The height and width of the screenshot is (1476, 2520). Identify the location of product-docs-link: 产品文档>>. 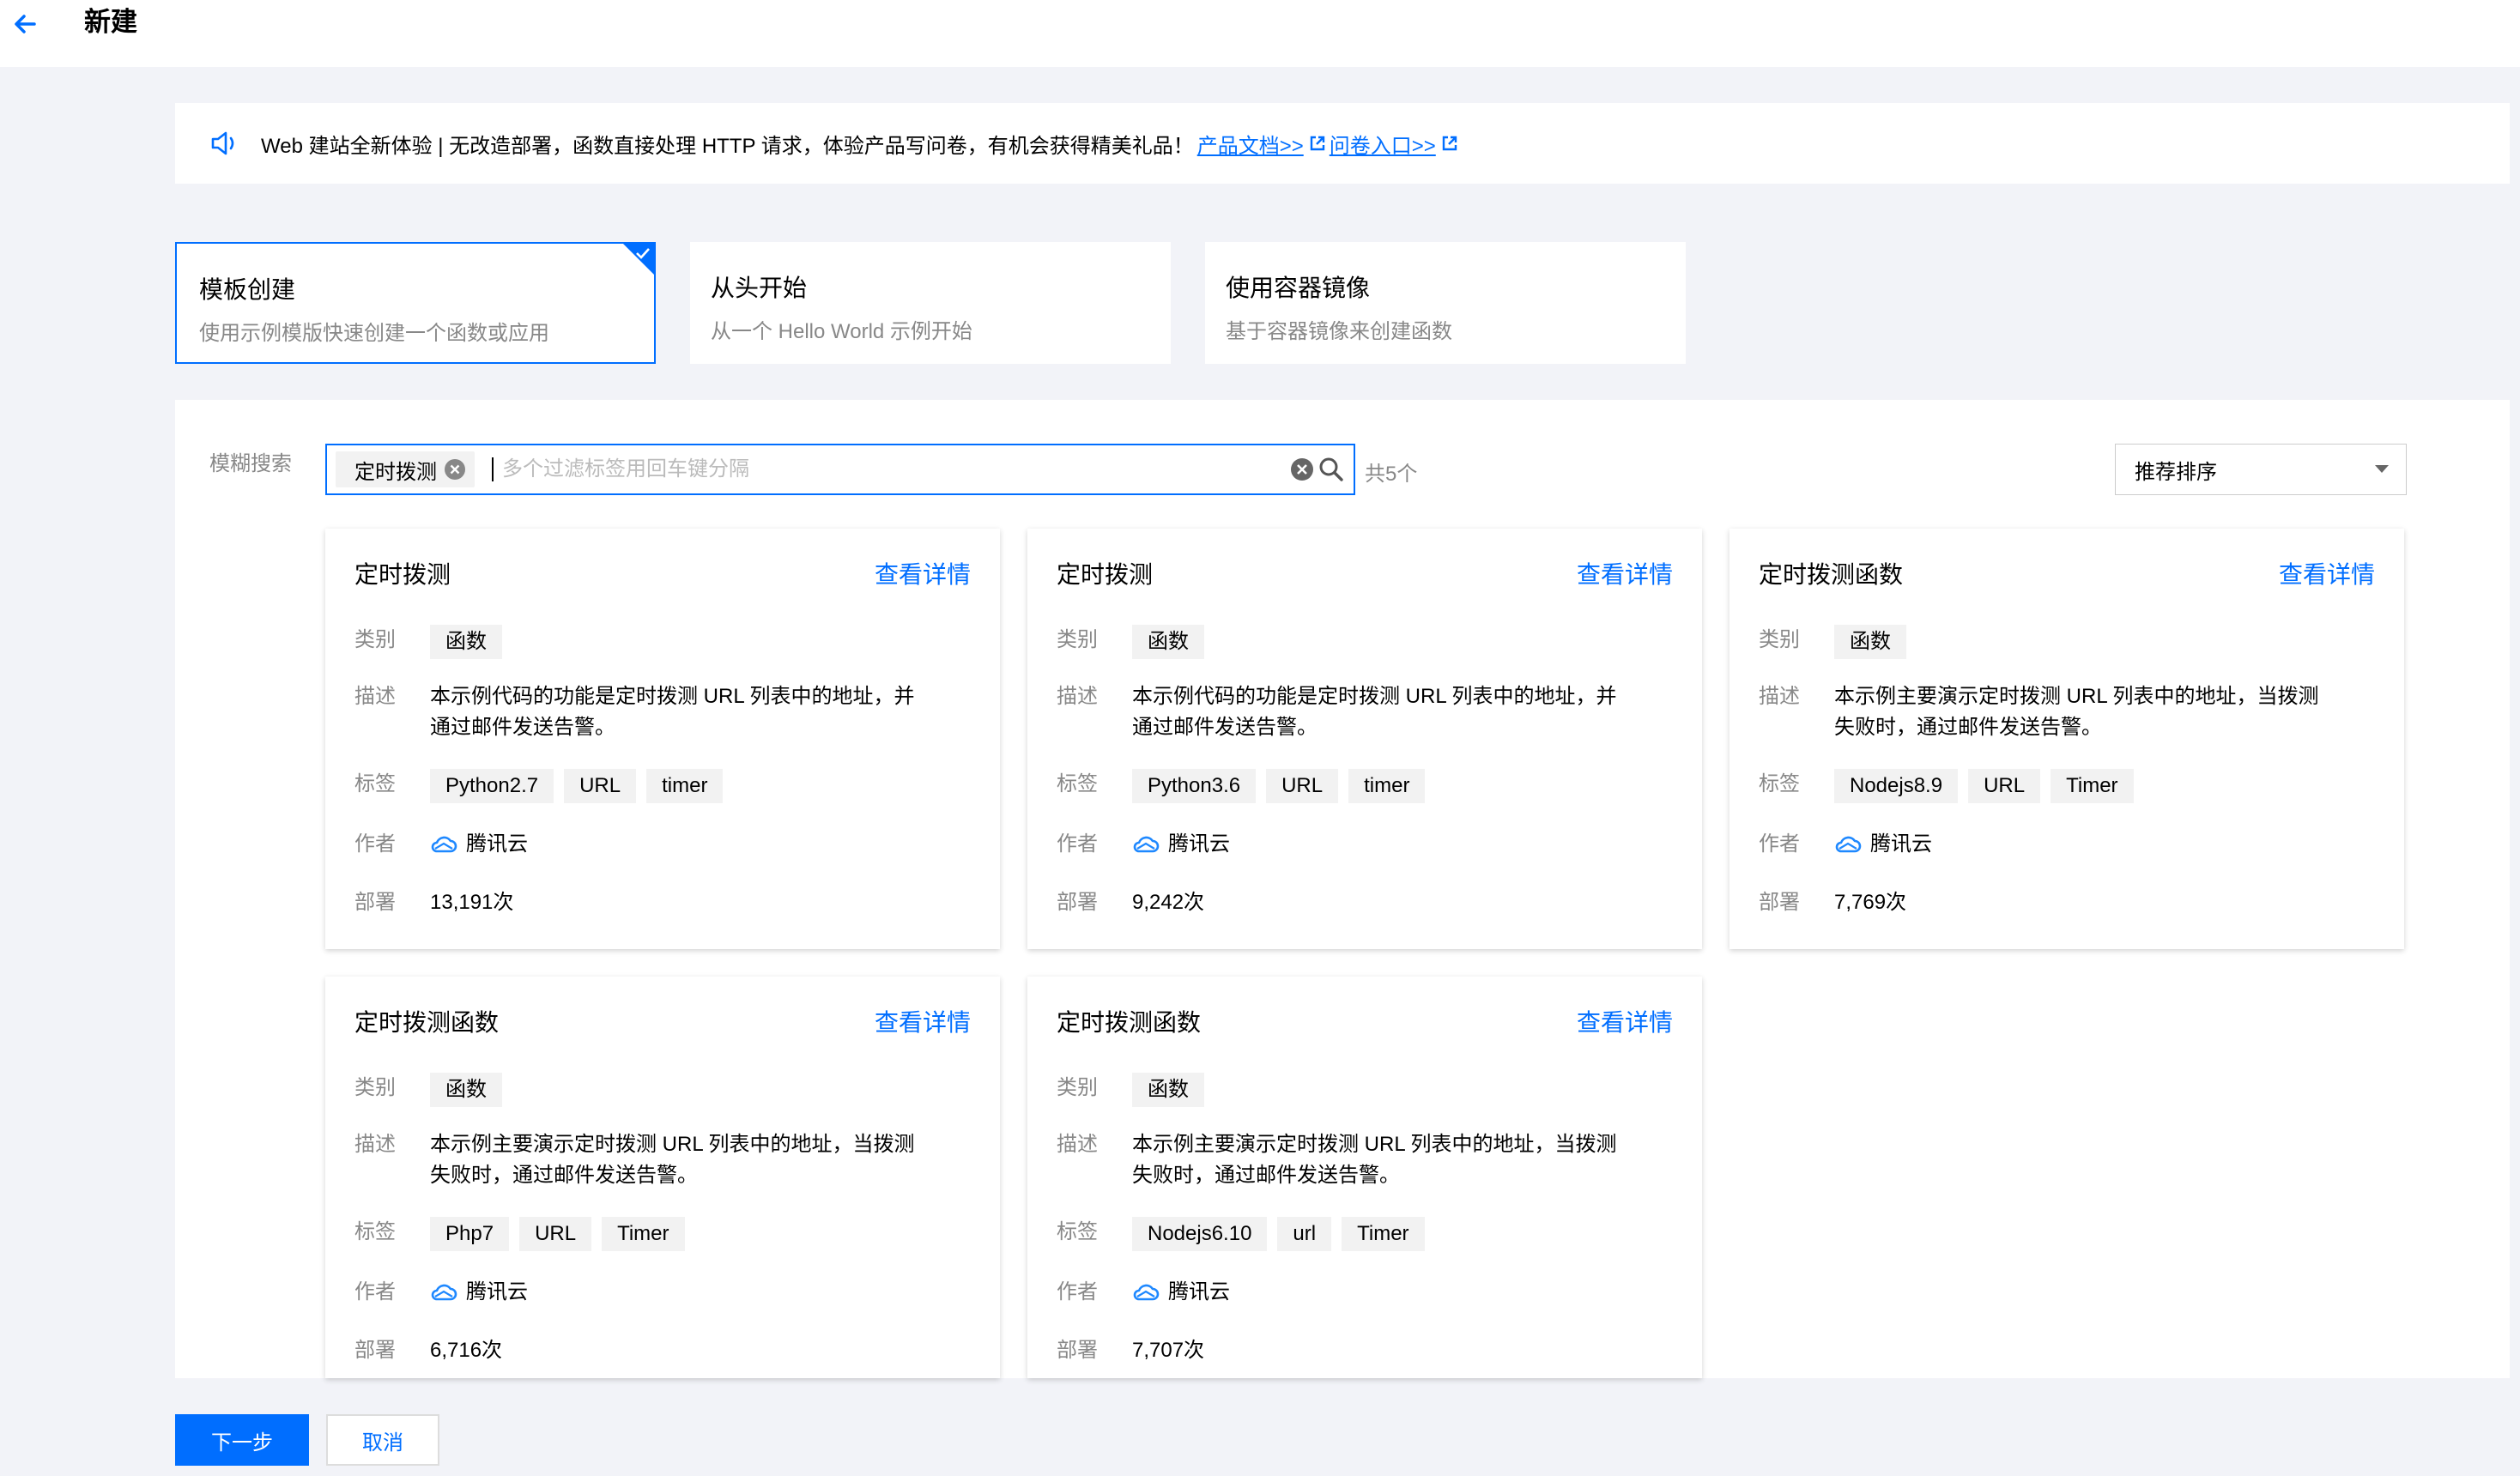
(1250, 144).